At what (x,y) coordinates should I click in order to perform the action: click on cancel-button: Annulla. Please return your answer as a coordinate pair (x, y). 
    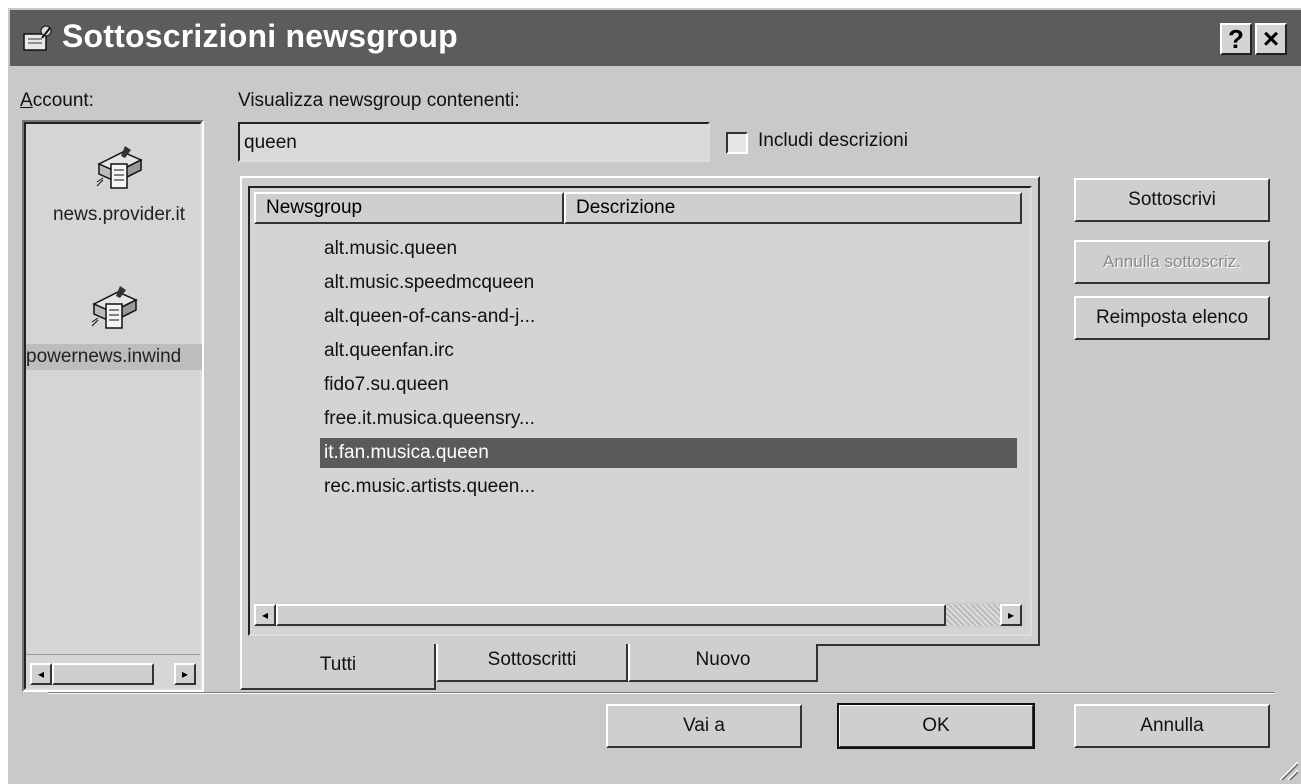
    Looking at the image, I should click on (1172, 726).